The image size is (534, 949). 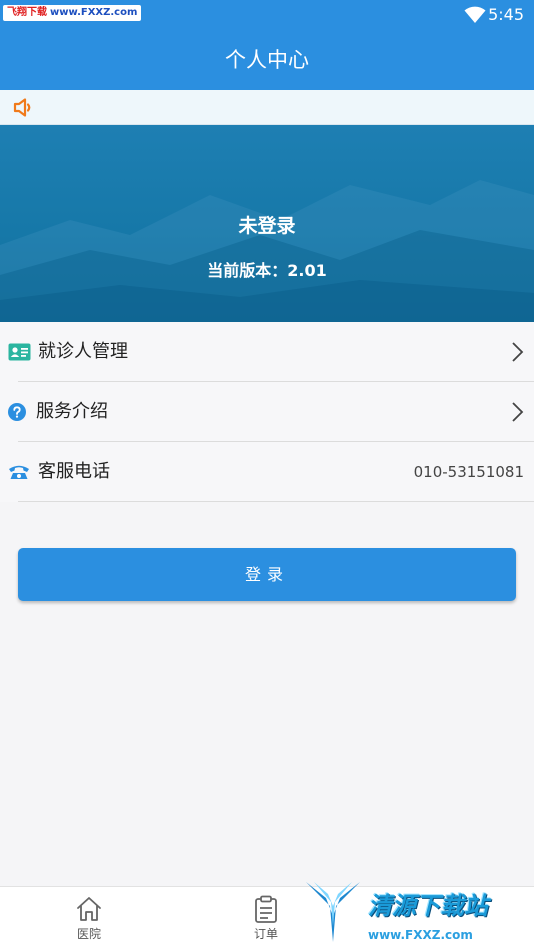 What do you see at coordinates (428, 906) in the screenshot?
I see `watermark-title: 清源下载站` at bounding box center [428, 906].